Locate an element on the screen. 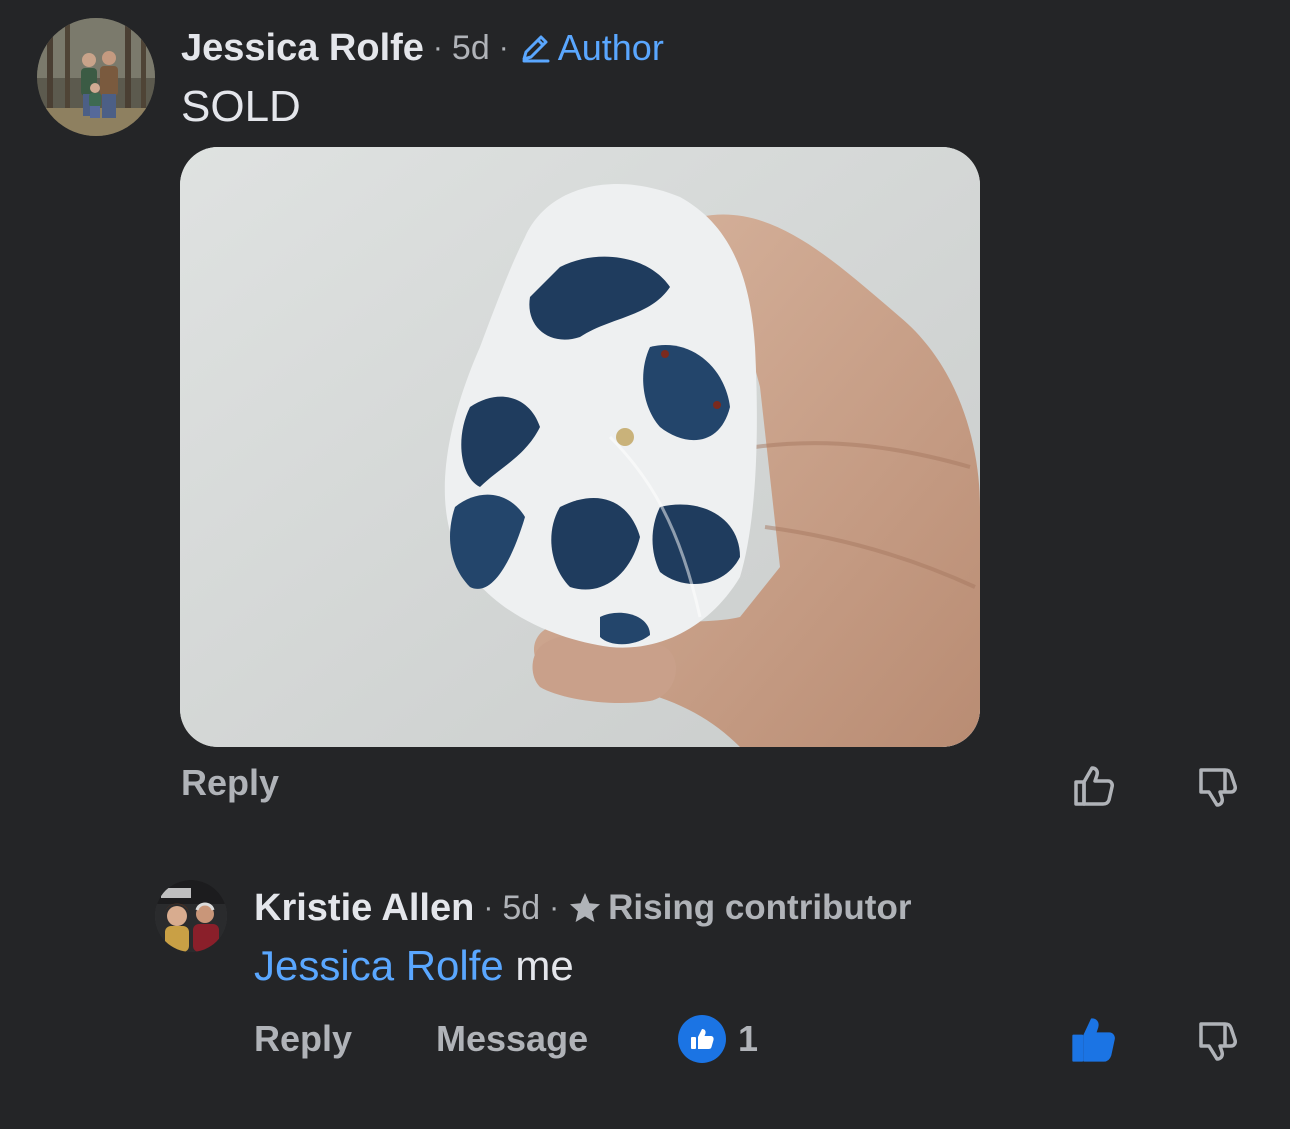  like-button is located at coordinates (1094, 786).